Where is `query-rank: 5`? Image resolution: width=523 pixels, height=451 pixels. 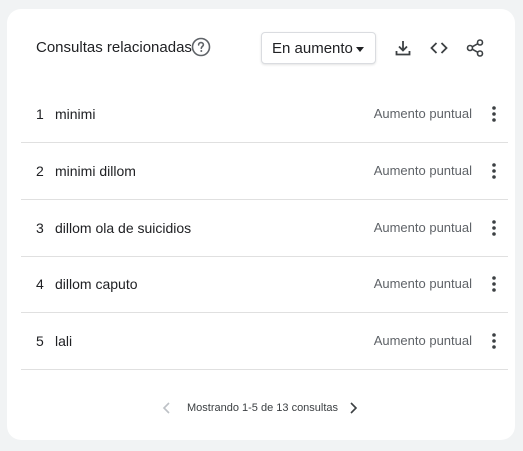 query-rank: 5 is located at coordinates (40, 341).